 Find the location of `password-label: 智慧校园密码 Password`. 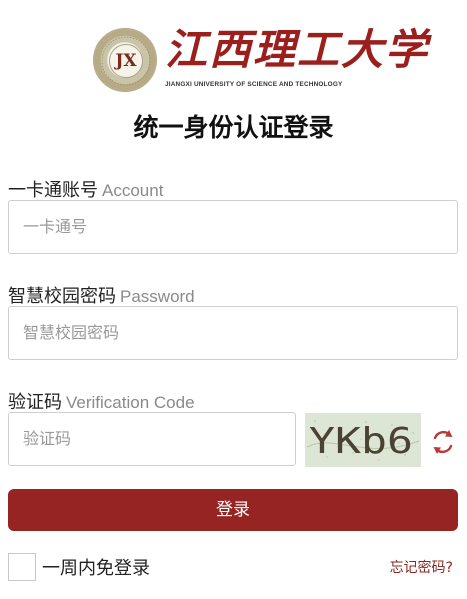

password-label: 智慧校园密码 Password is located at coordinates (101, 295).